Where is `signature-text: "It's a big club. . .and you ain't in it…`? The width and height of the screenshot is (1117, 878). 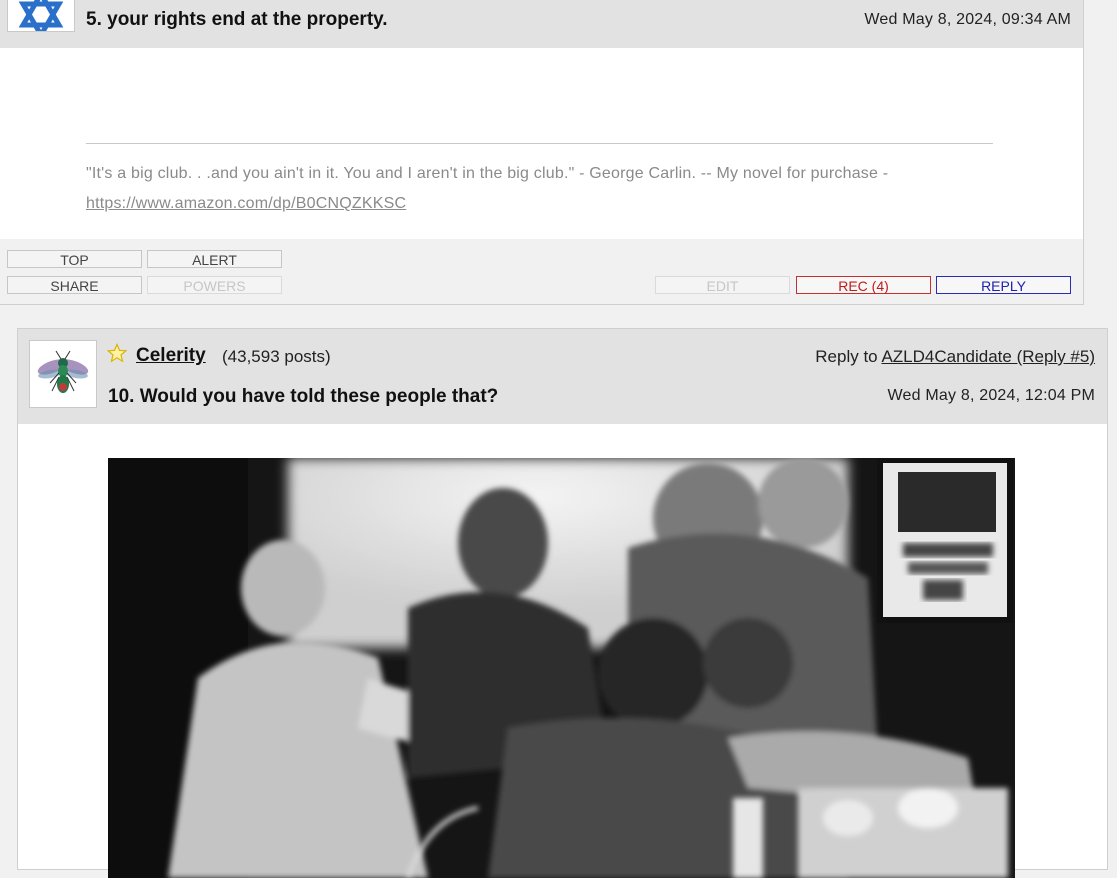 signature-text: "It's a big club. . .and you ain't in it… is located at coordinates (487, 173).